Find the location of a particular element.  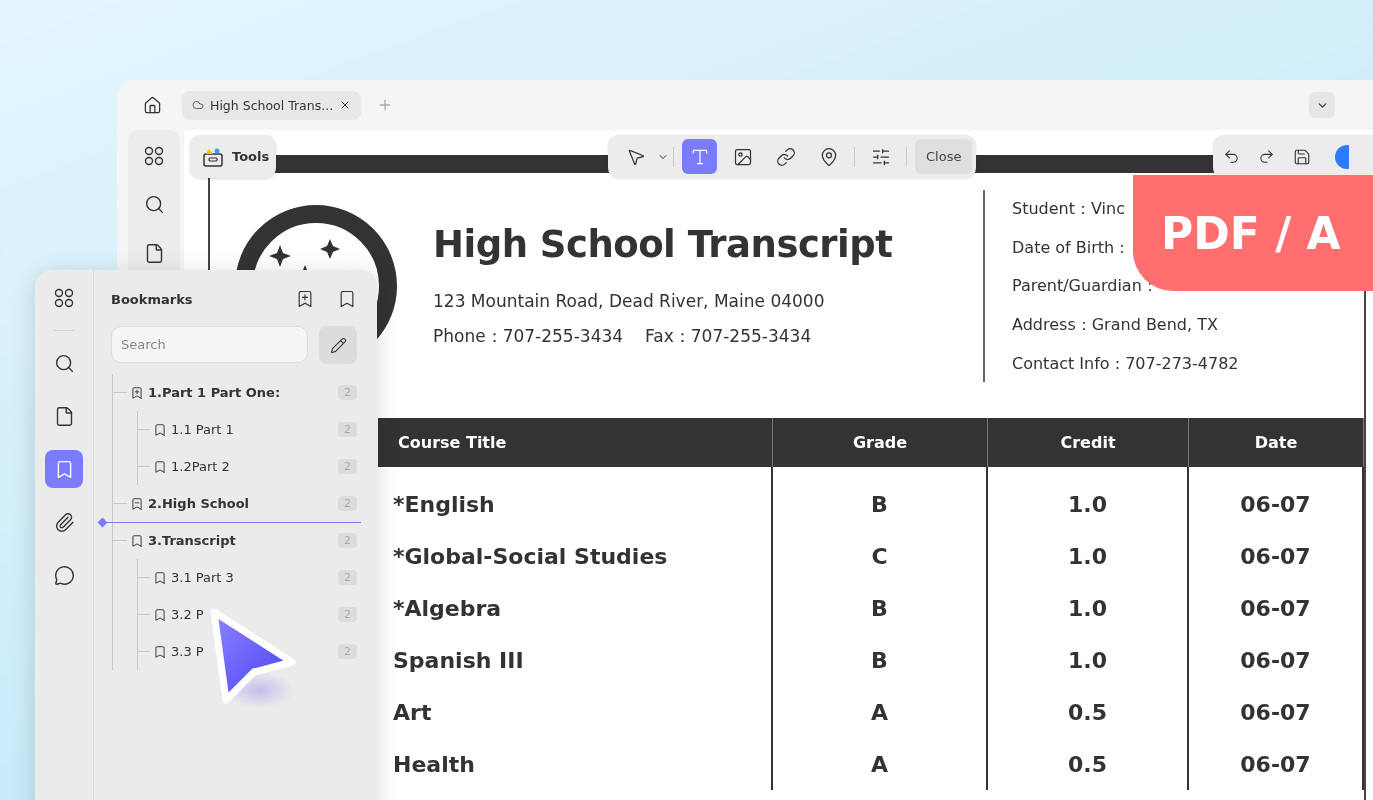

bookmark-item: 1.1 Part 1 is located at coordinates (202, 429).